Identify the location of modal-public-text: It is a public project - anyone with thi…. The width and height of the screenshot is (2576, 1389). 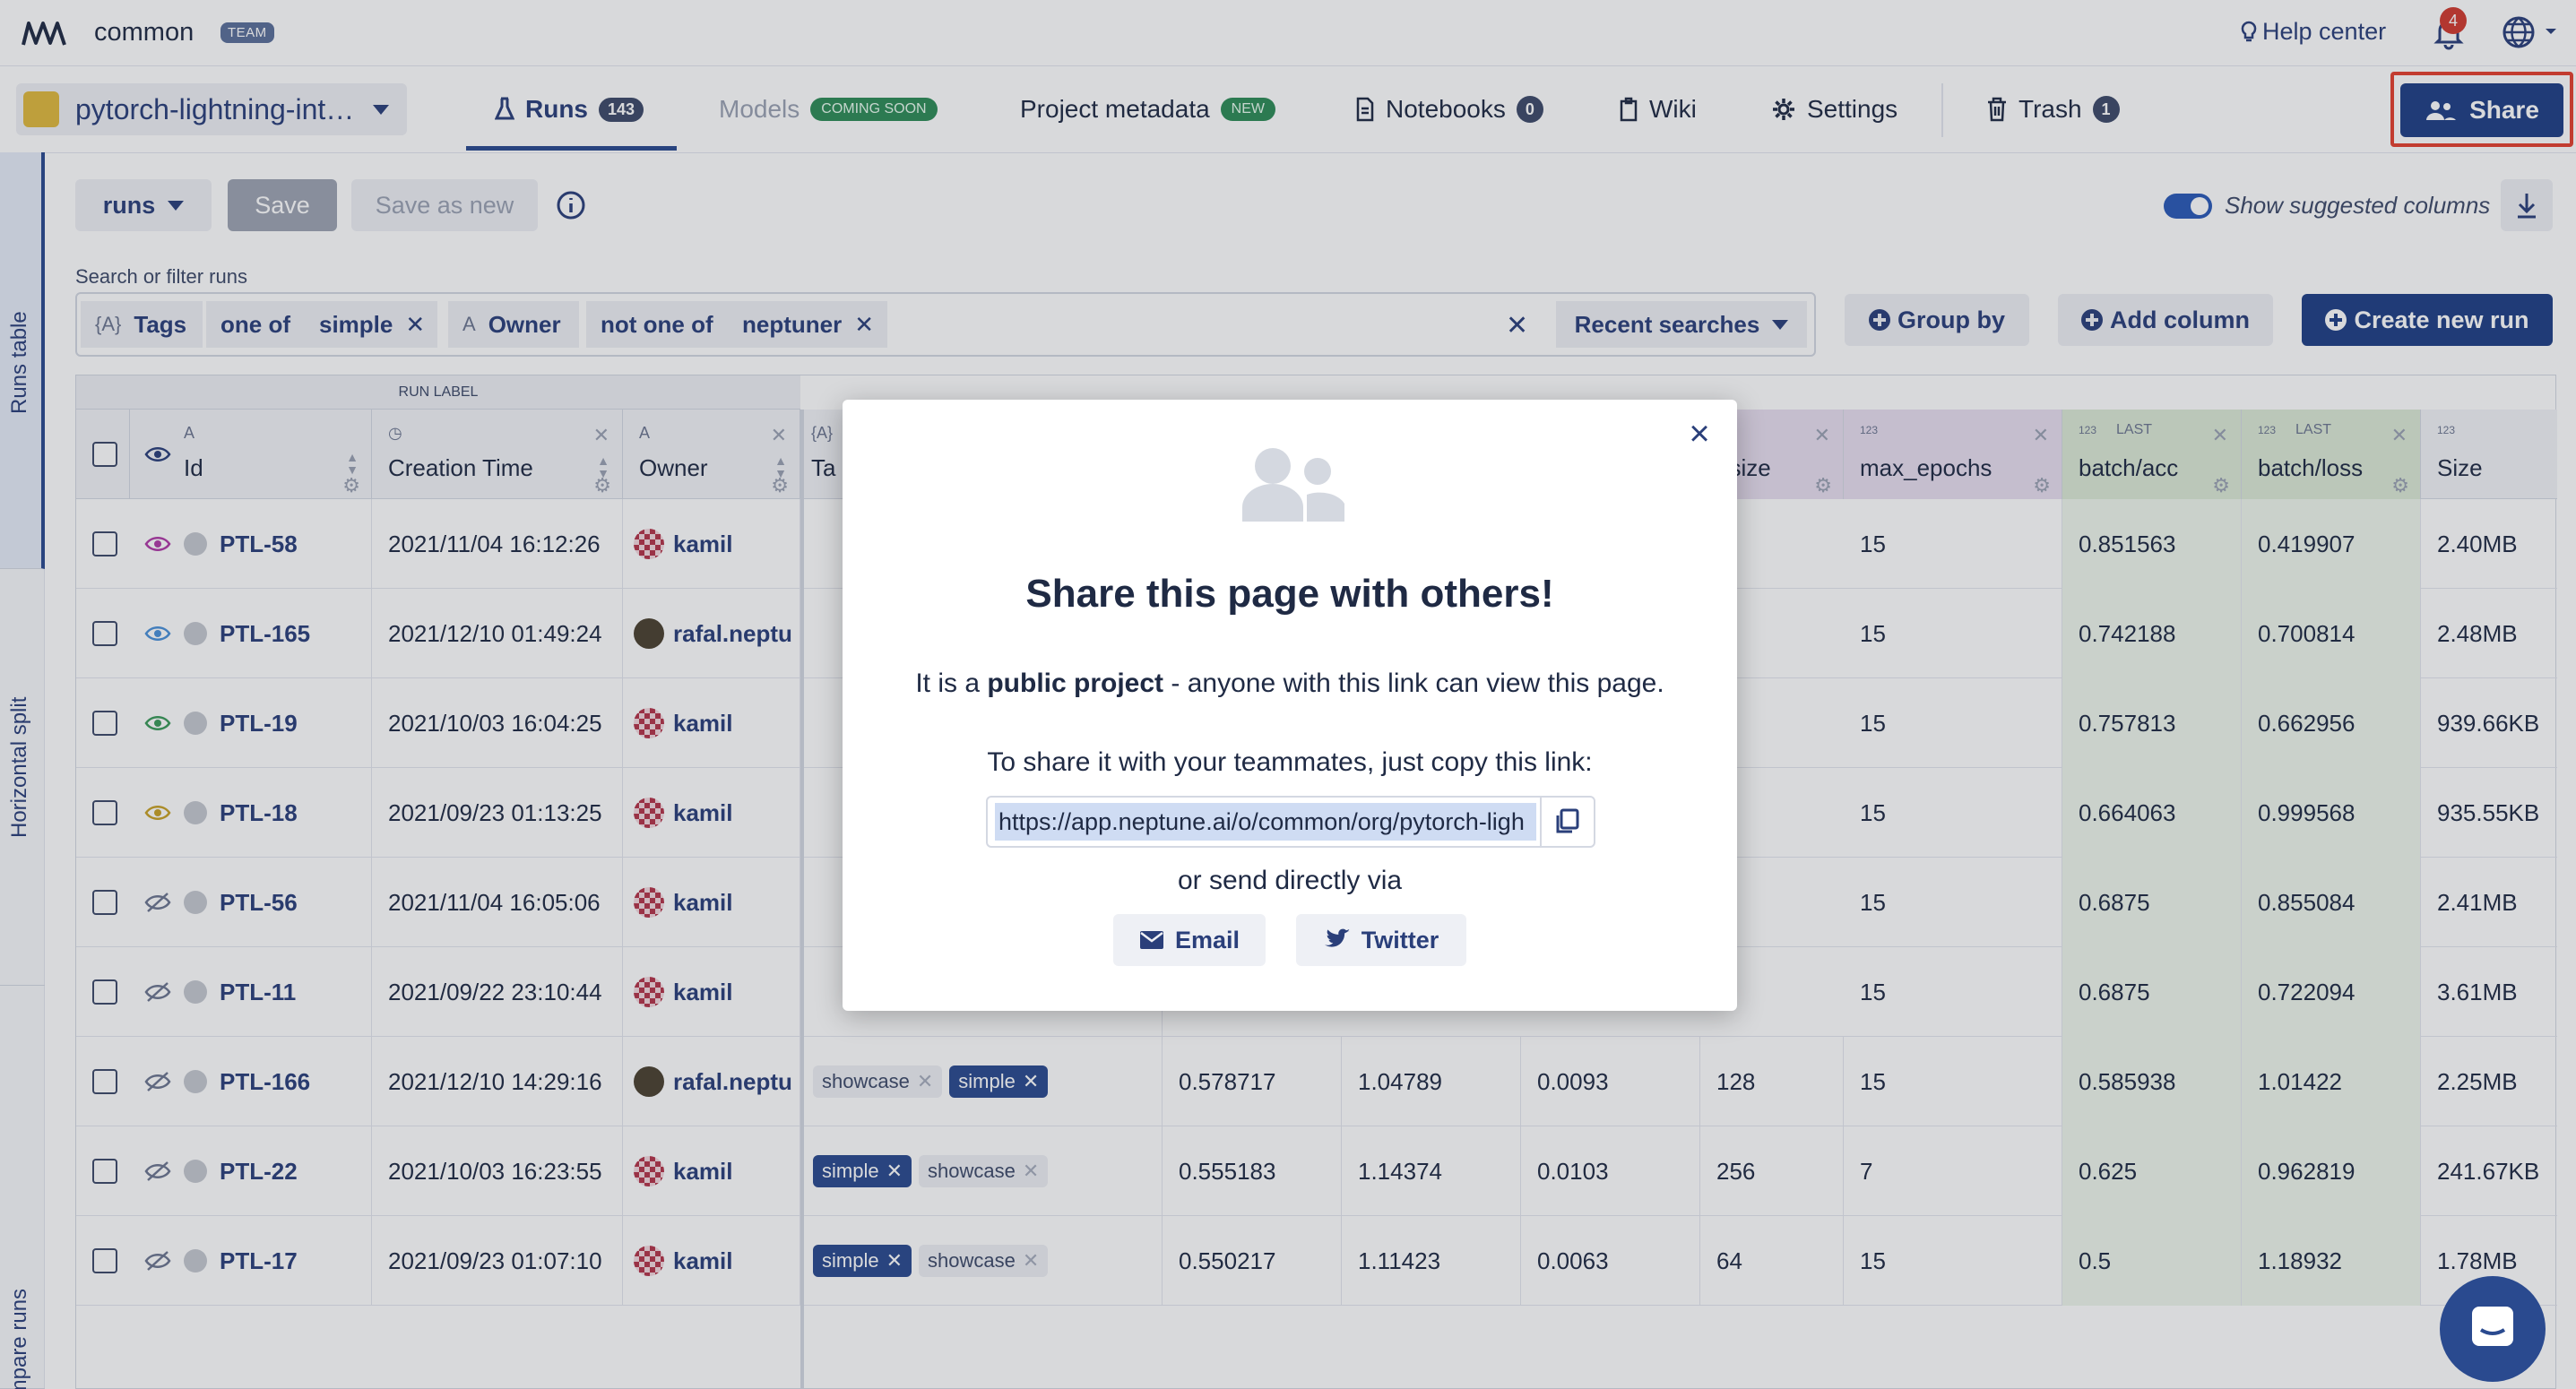
(1290, 684).